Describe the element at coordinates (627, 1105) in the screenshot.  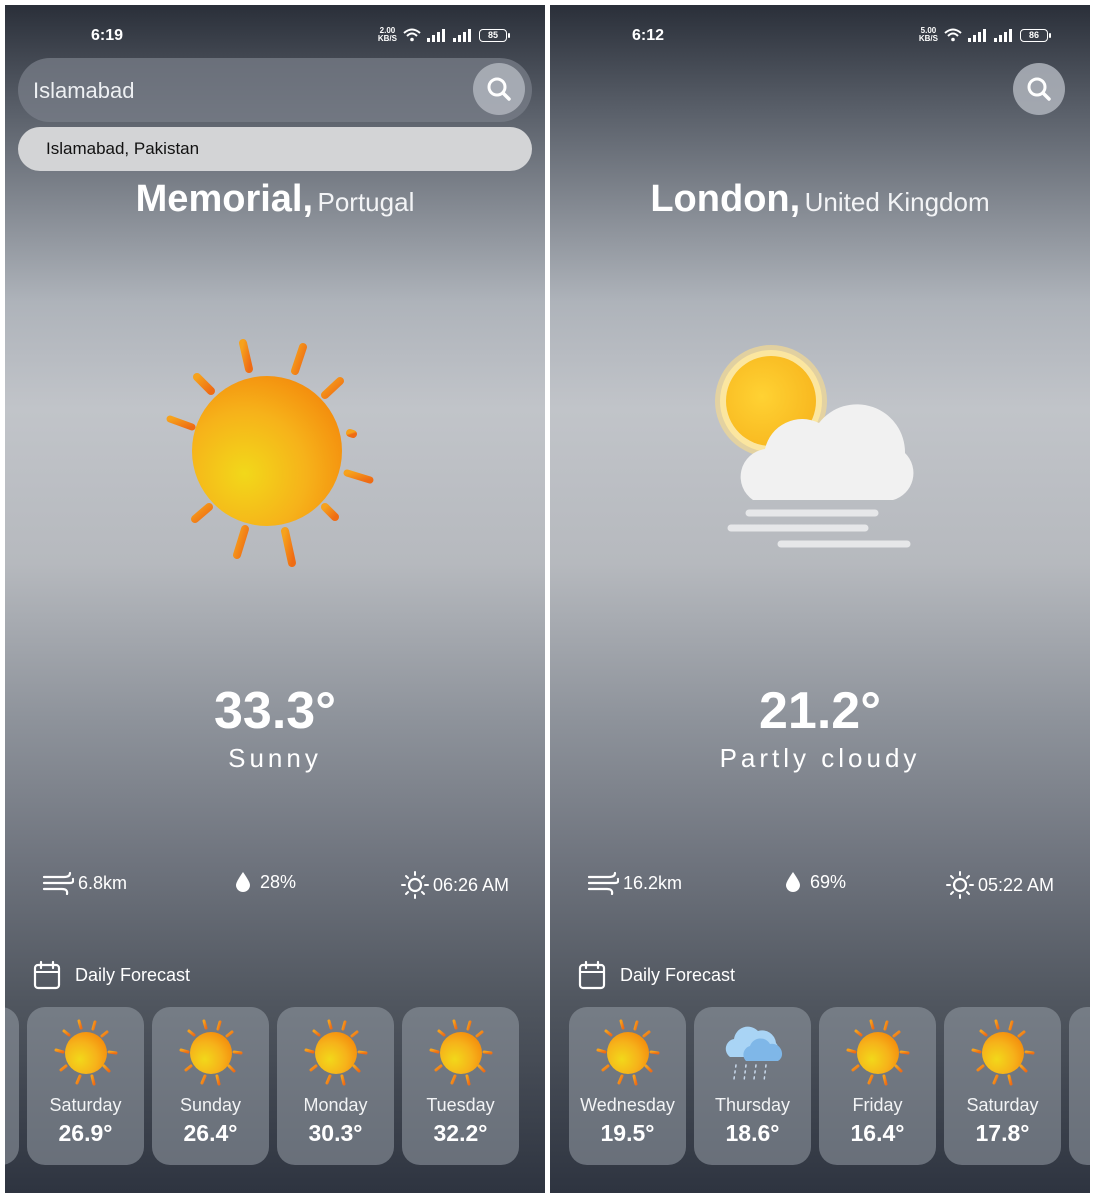
I see `forecast-day: Wednesday` at that location.